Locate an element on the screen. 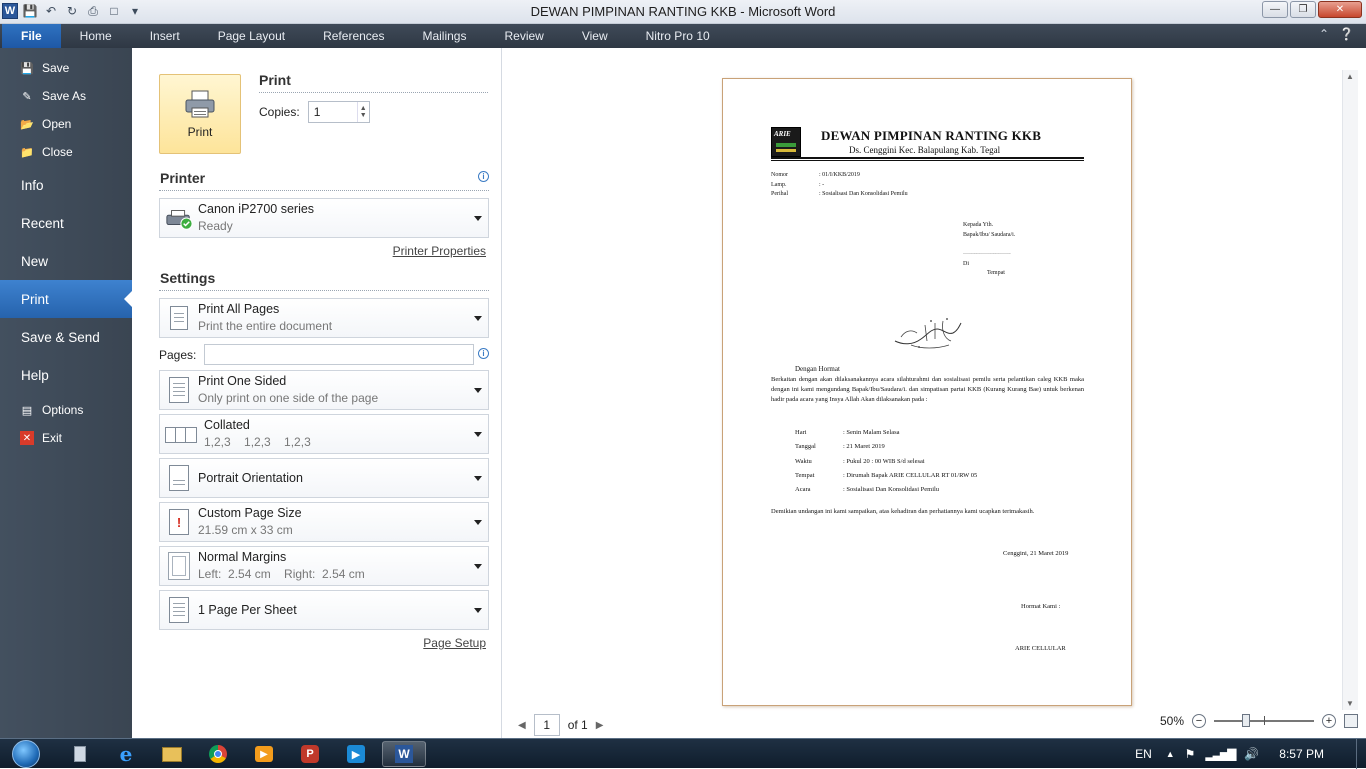  page-size-select: ! Custom Page Size 21.59 cm x 33 cm is located at coordinates (324, 522).